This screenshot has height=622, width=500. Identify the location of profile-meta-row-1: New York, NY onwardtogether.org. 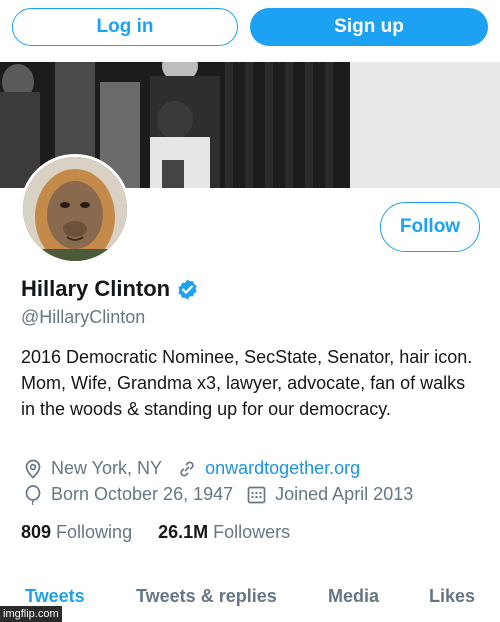
(192, 468).